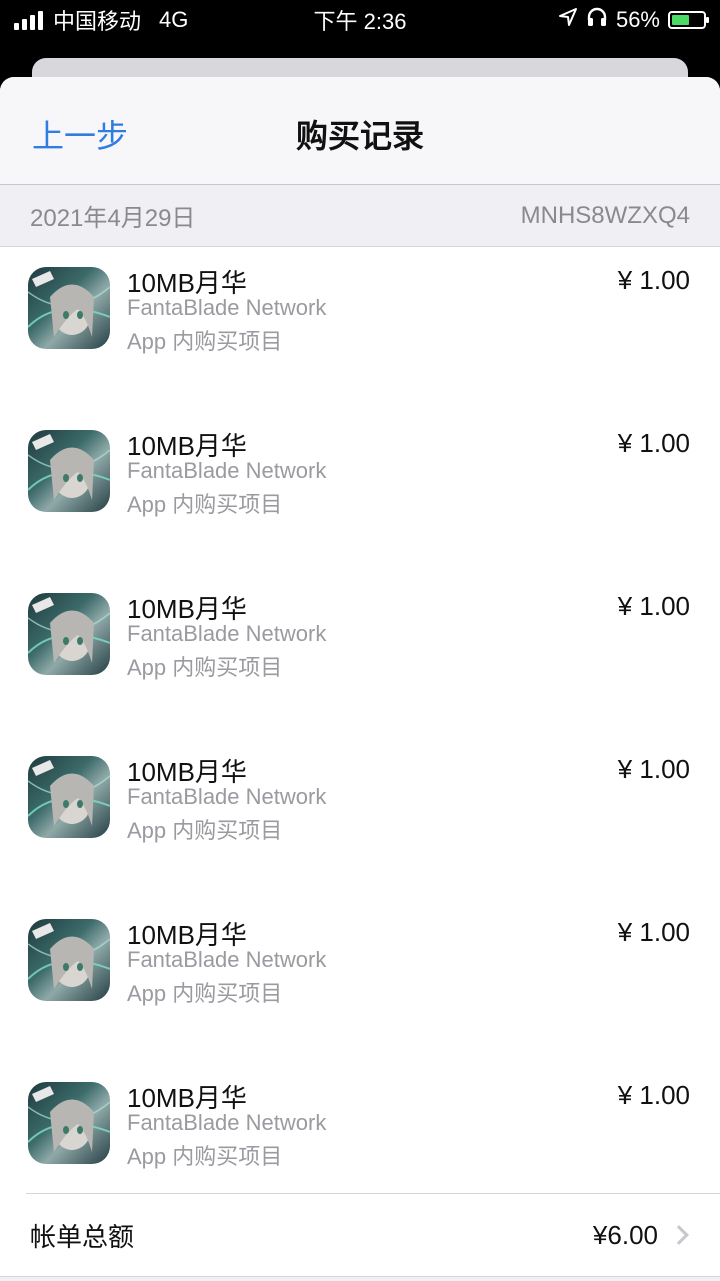 Image resolution: width=720 pixels, height=1281 pixels. I want to click on bill-total-row: 帐单总额 ¥6.00, so click(360, 1235).